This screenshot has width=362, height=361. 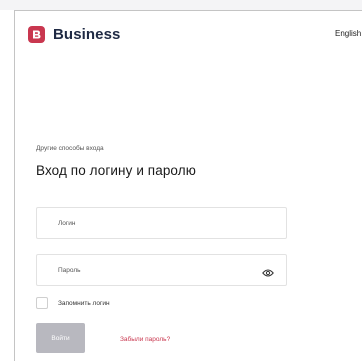 I want to click on eye-icon, so click(x=268, y=271).